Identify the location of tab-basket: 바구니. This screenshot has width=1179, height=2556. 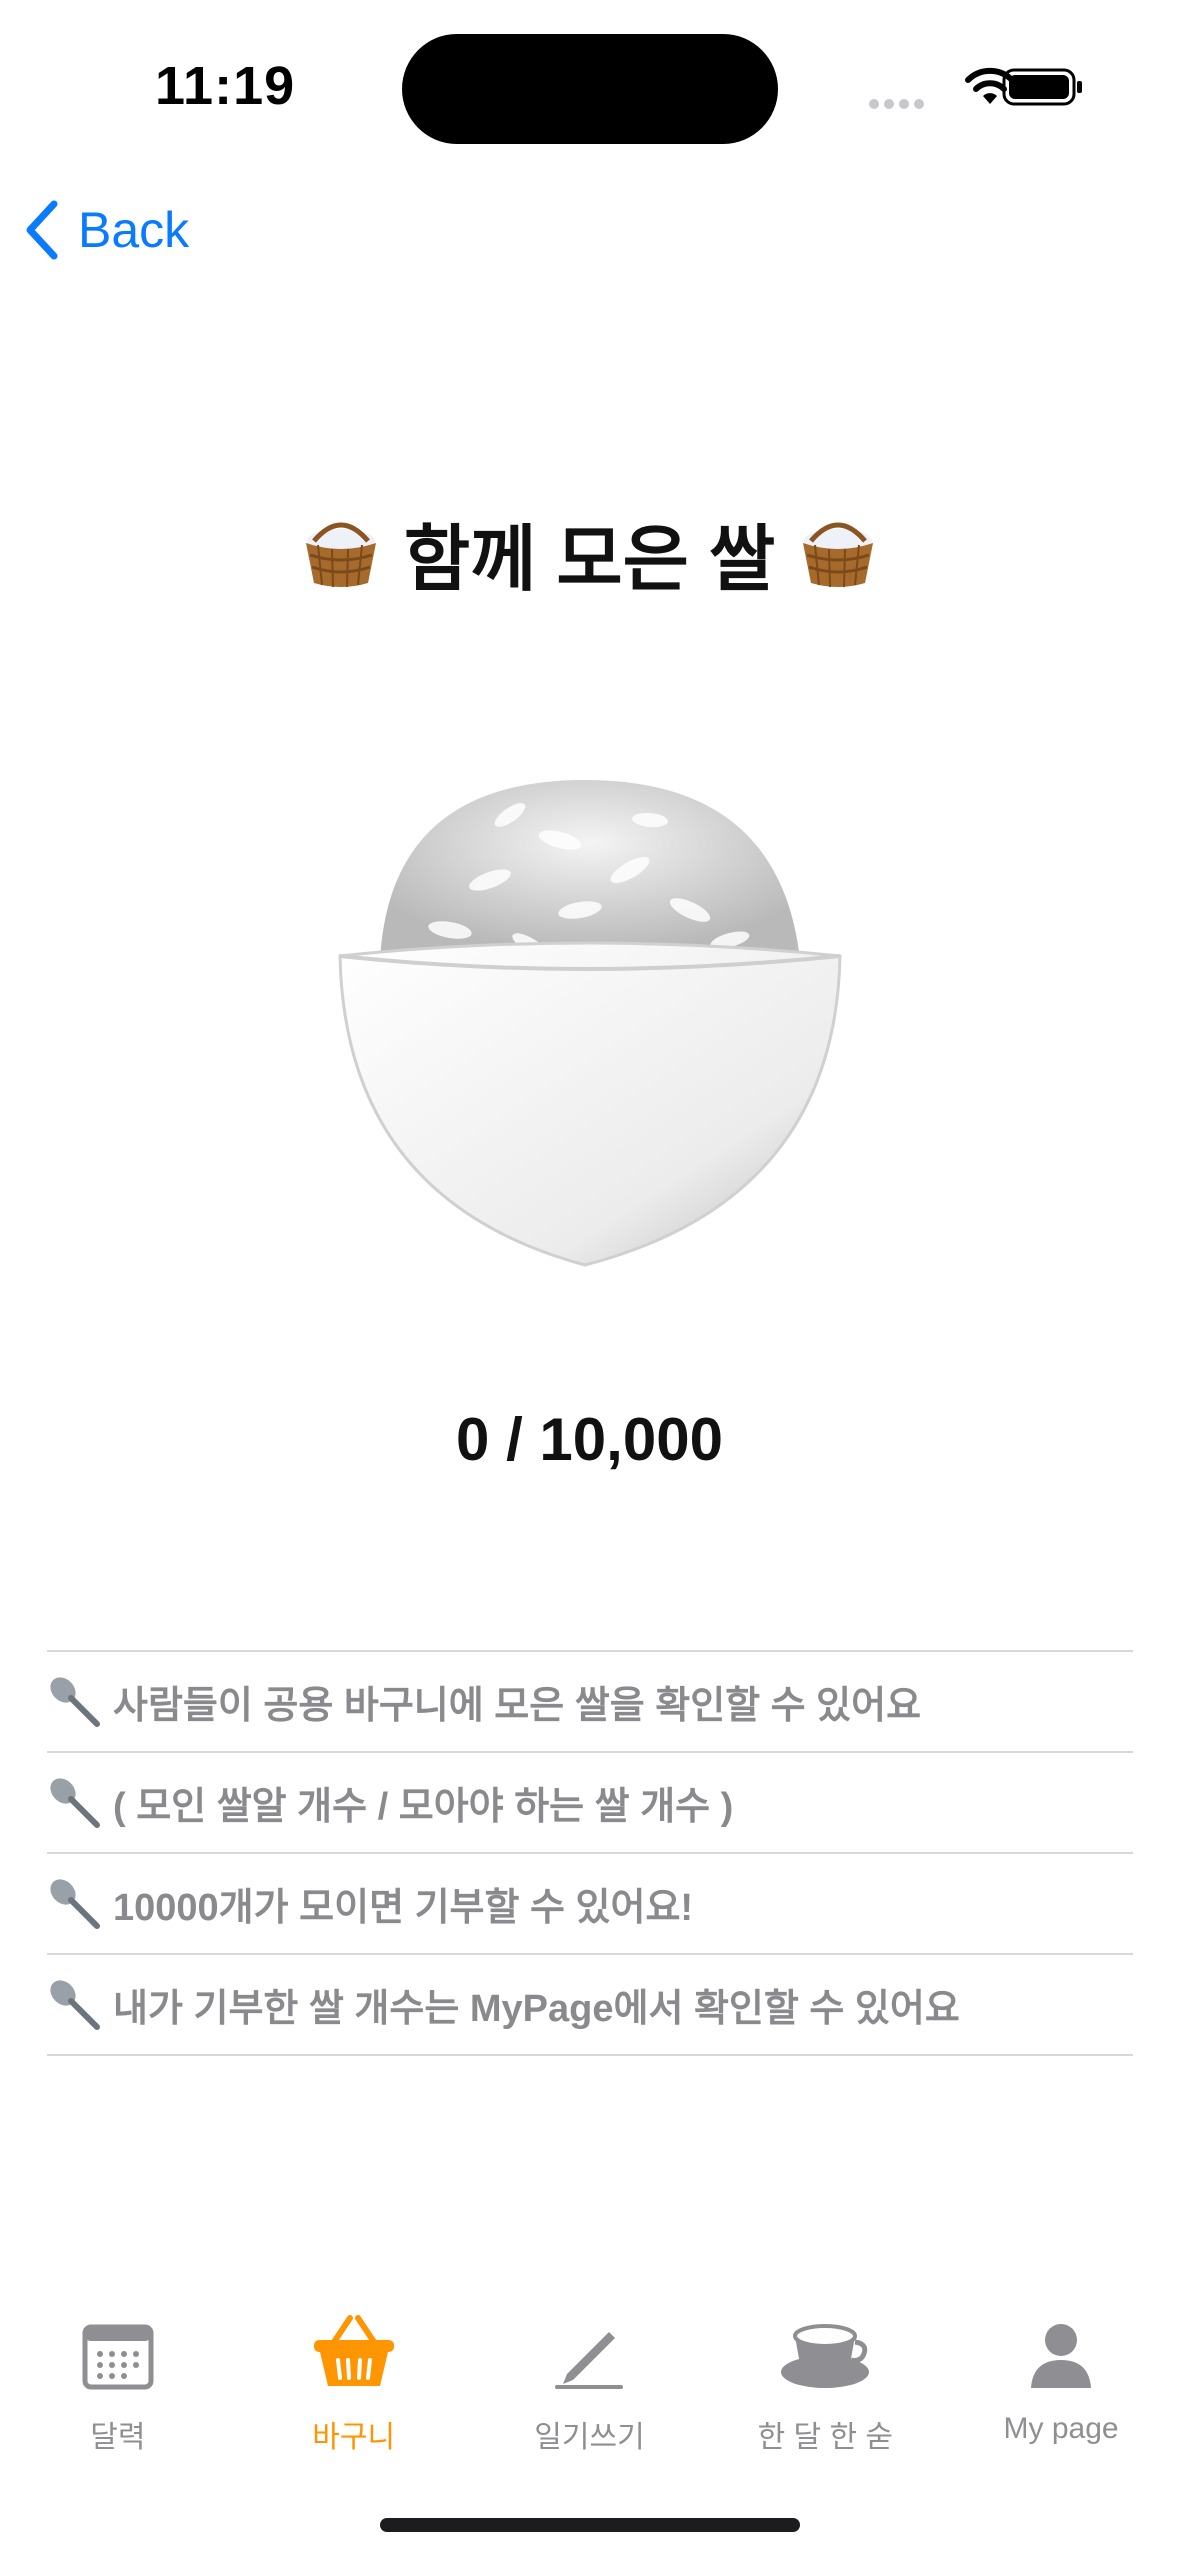
(354, 2385).